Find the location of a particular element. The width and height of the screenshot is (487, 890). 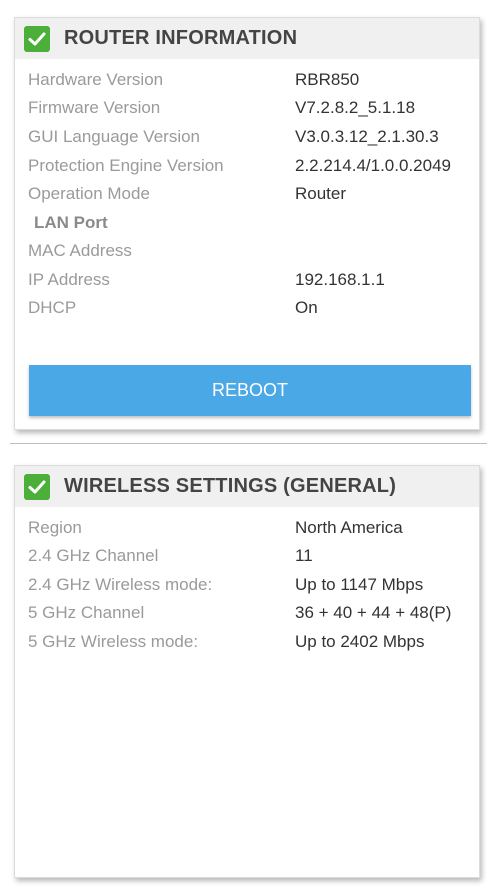

info-value: 192.168.1.1 is located at coordinates (340, 279).